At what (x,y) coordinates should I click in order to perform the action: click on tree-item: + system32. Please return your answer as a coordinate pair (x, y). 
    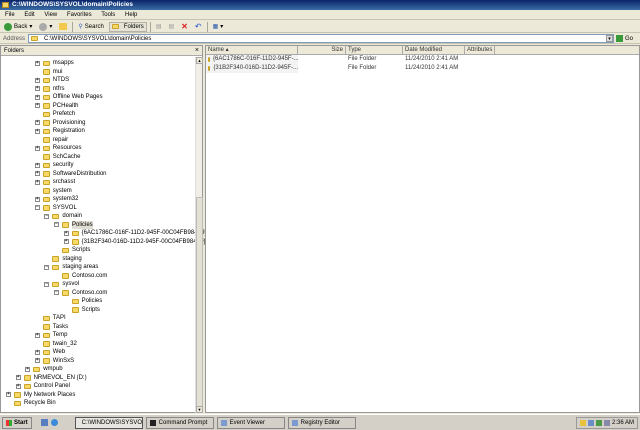
    Looking at the image, I should click on (56, 199).